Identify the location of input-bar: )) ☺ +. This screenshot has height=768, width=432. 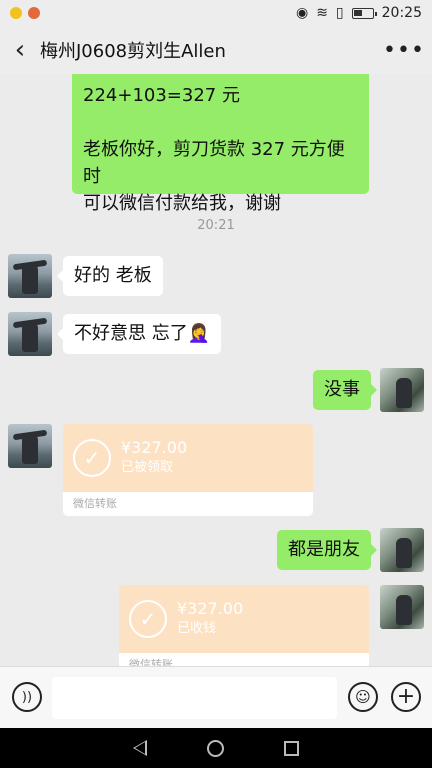
(216, 697).